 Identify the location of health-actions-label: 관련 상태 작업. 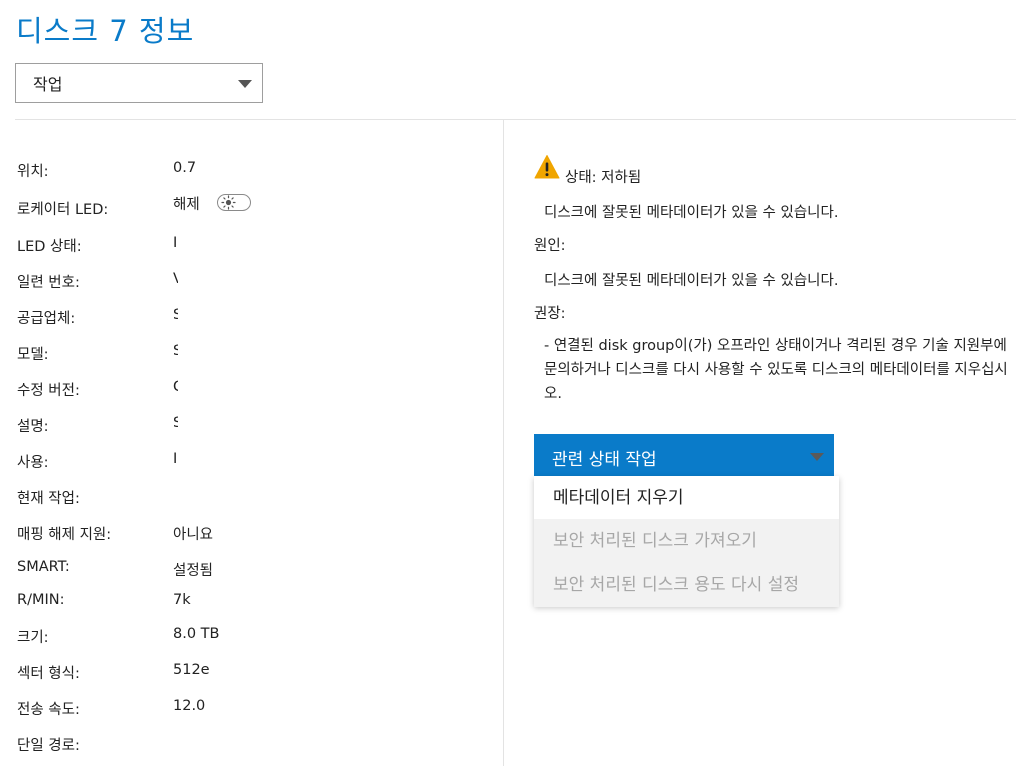
(604, 460).